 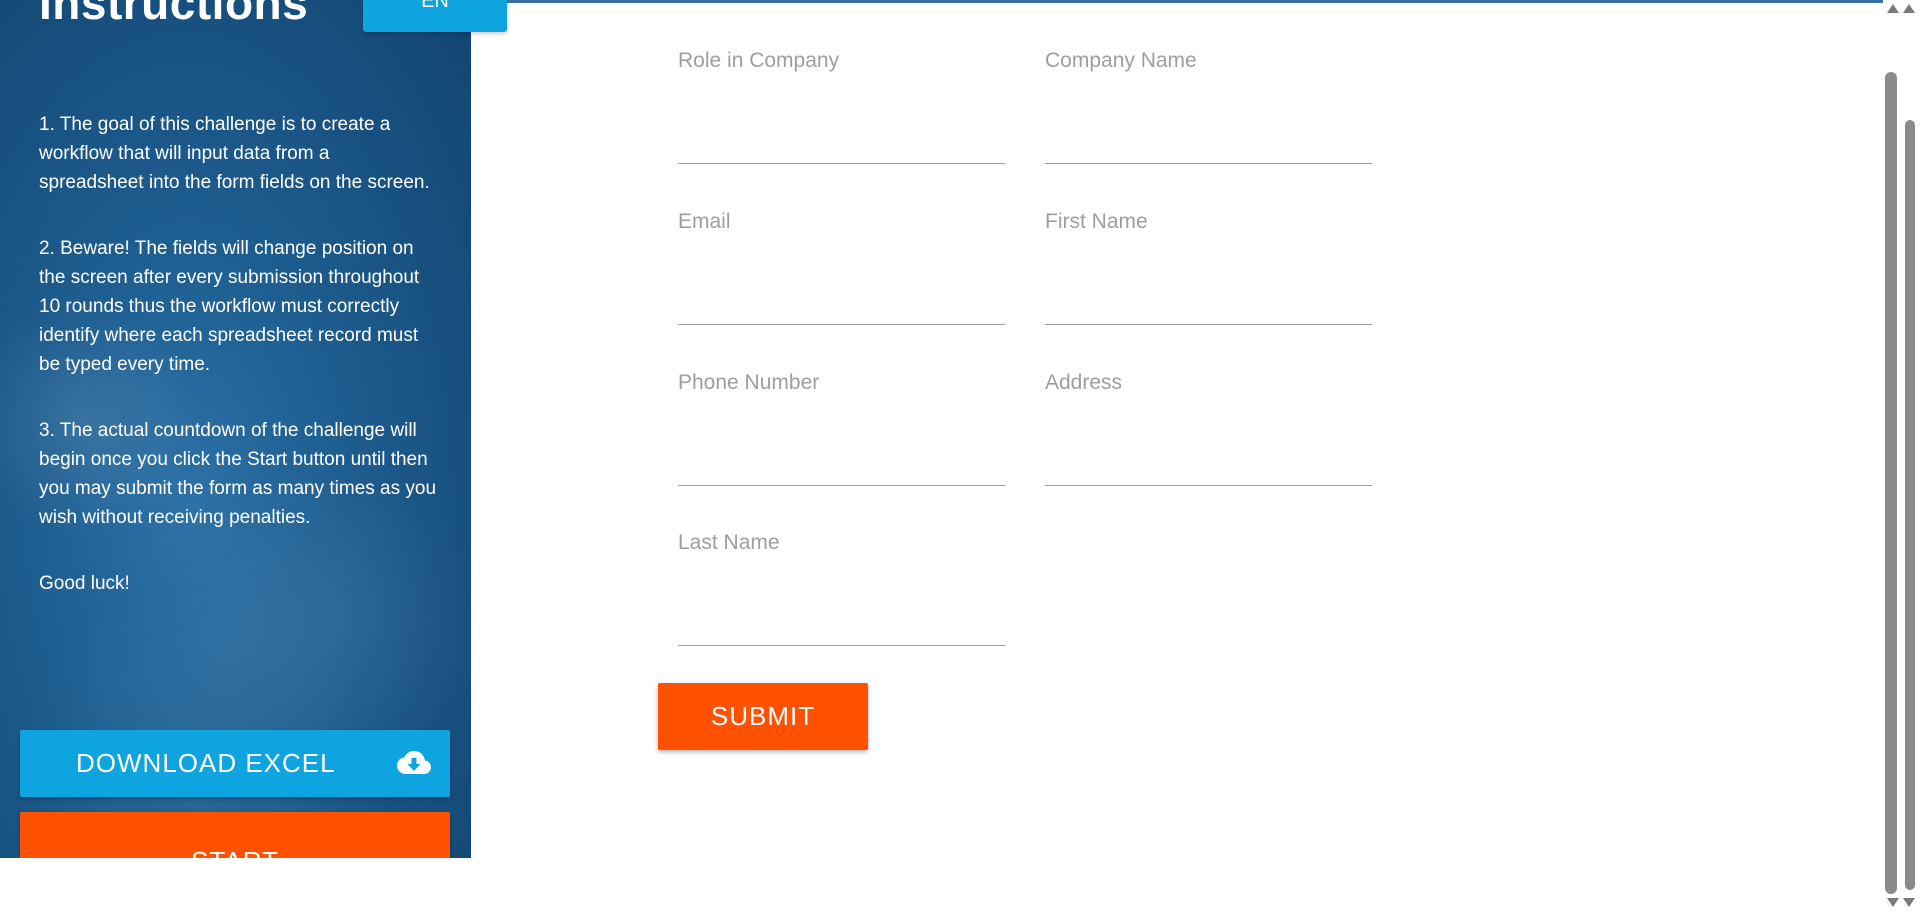 What do you see at coordinates (1208, 428) in the screenshot?
I see `field-address: Address` at bounding box center [1208, 428].